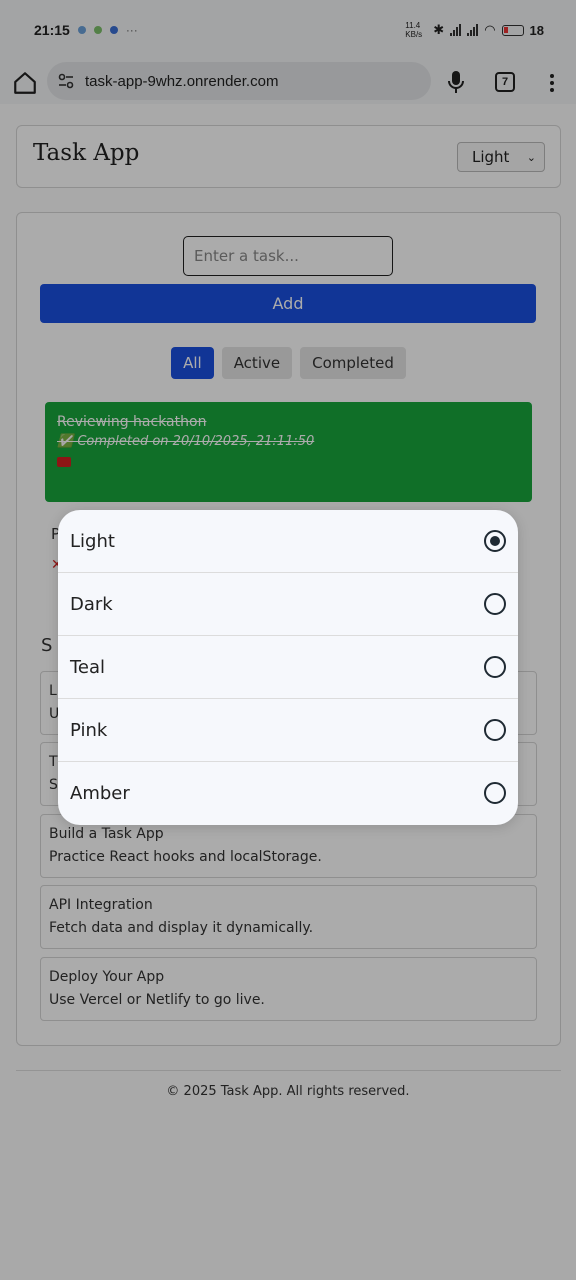 The image size is (576, 1280). Describe the element at coordinates (92, 541) in the screenshot. I see `option-label: Light` at that location.